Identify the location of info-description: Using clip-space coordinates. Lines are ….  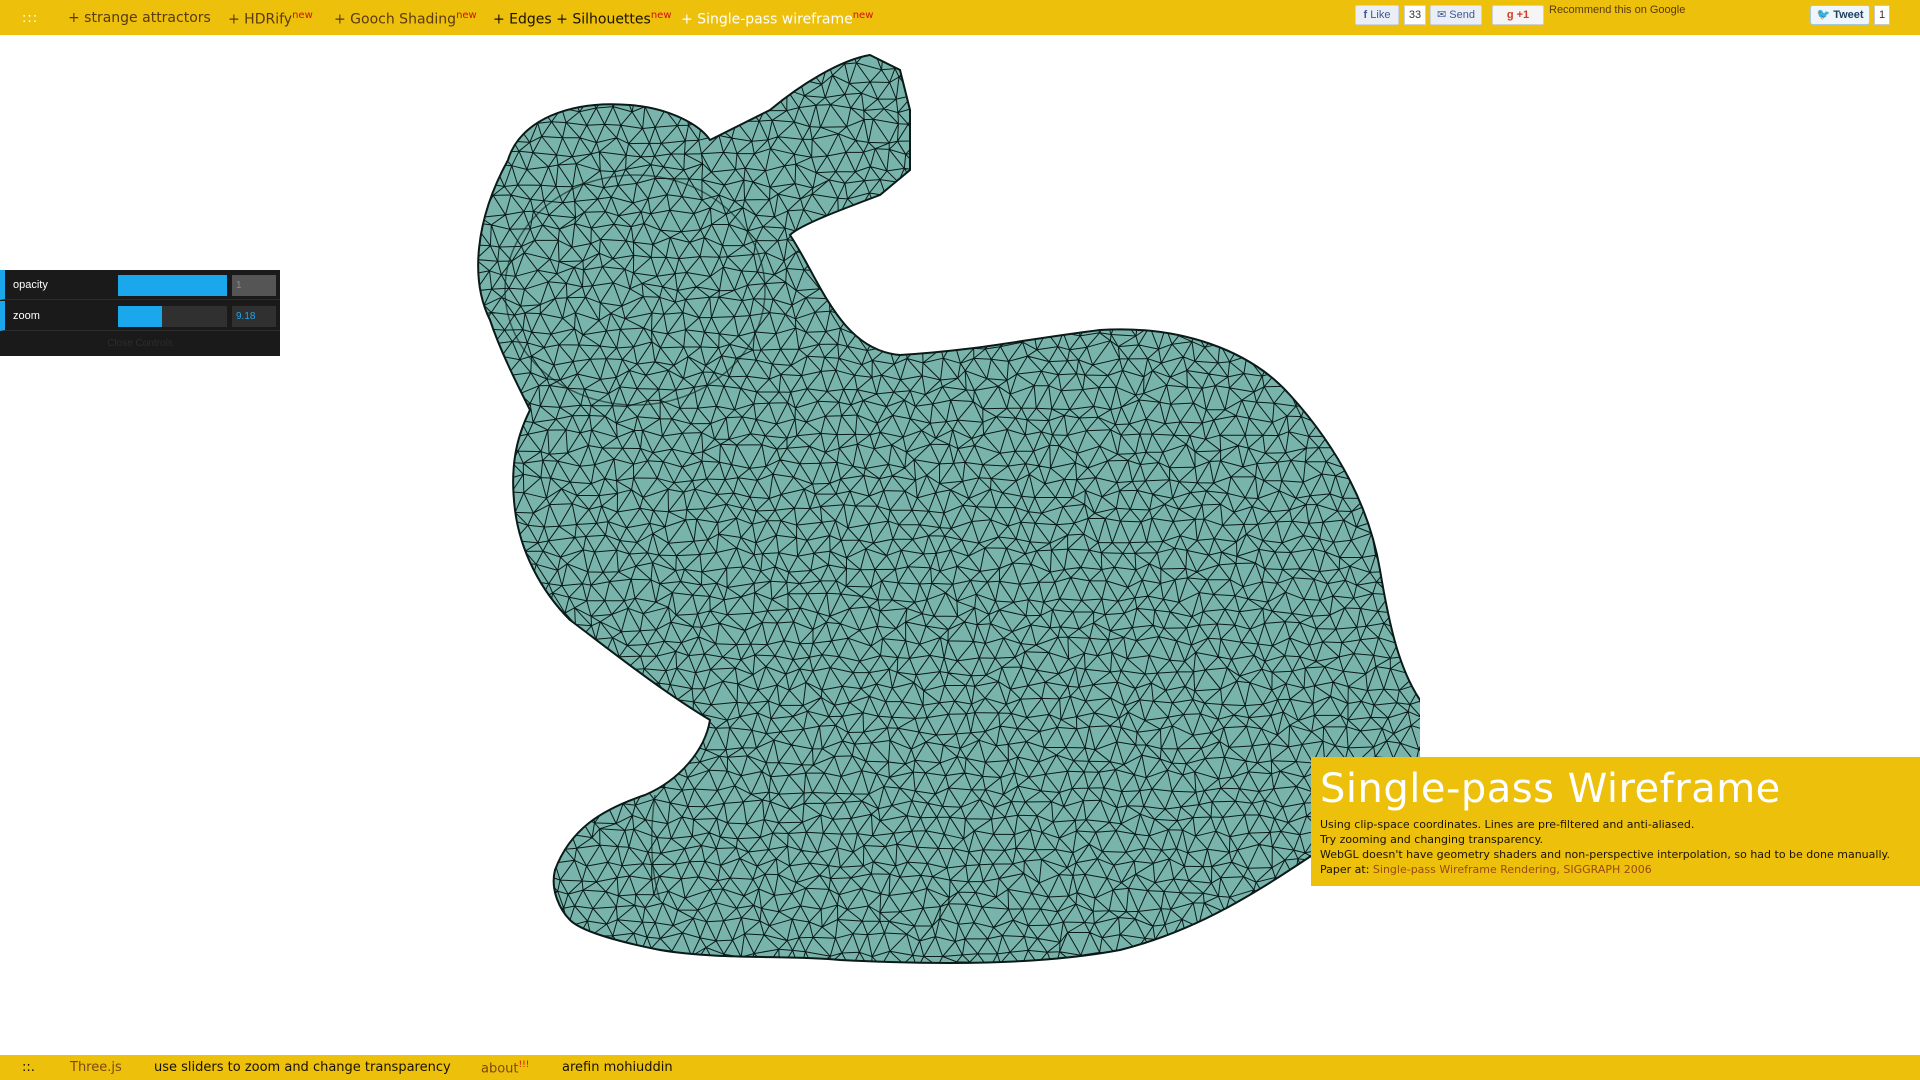
(1620, 847).